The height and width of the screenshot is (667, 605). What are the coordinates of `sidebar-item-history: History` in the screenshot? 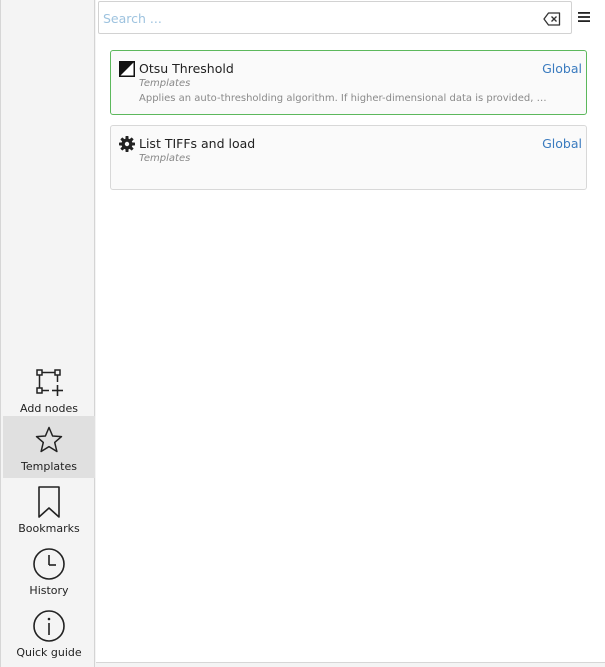 It's located at (49, 571).